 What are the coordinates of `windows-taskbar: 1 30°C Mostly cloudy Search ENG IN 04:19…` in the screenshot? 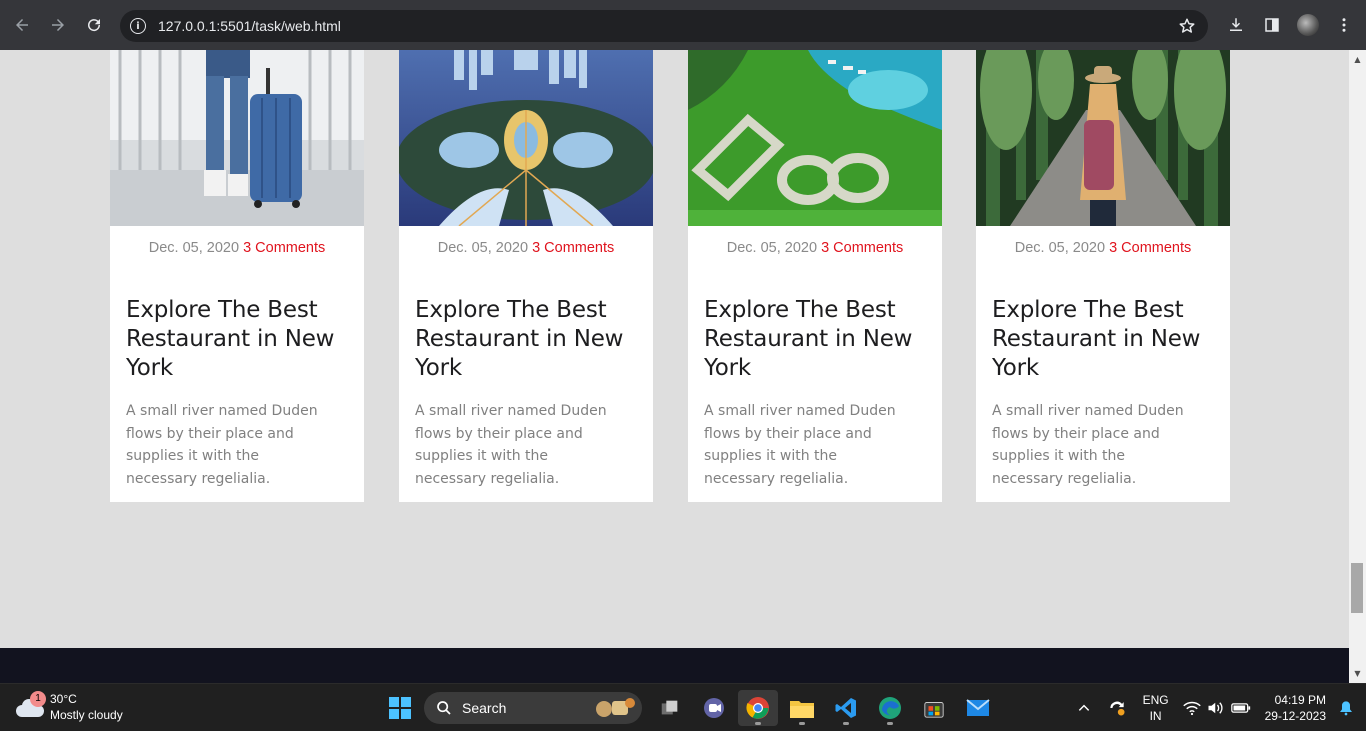 It's located at (683, 707).